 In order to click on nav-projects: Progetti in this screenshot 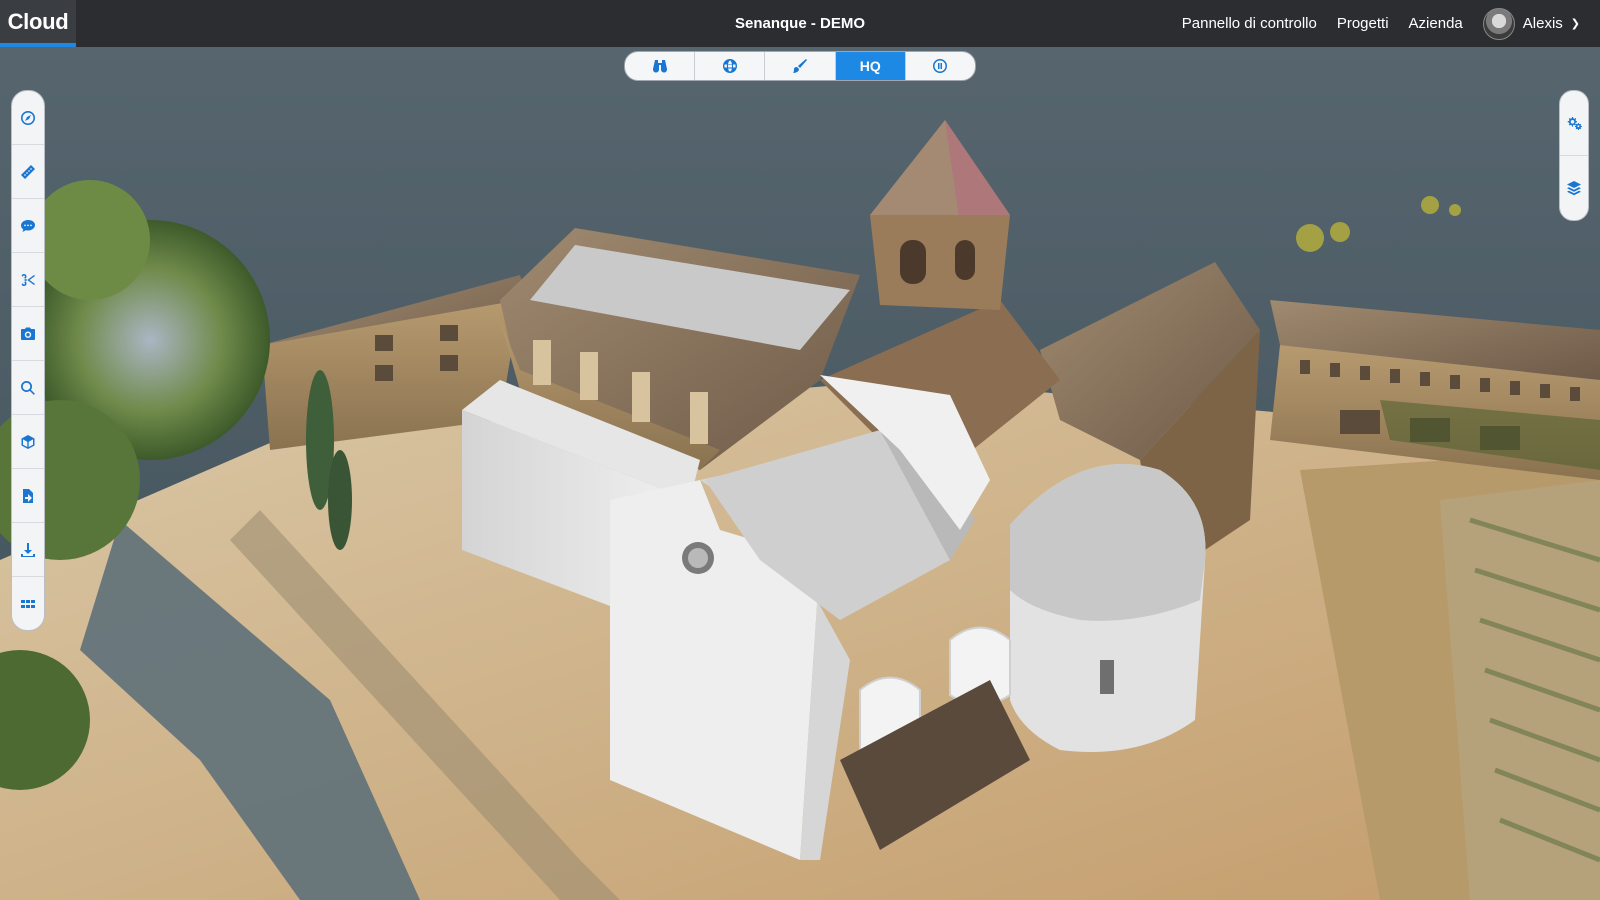, I will do `click(1363, 23)`.